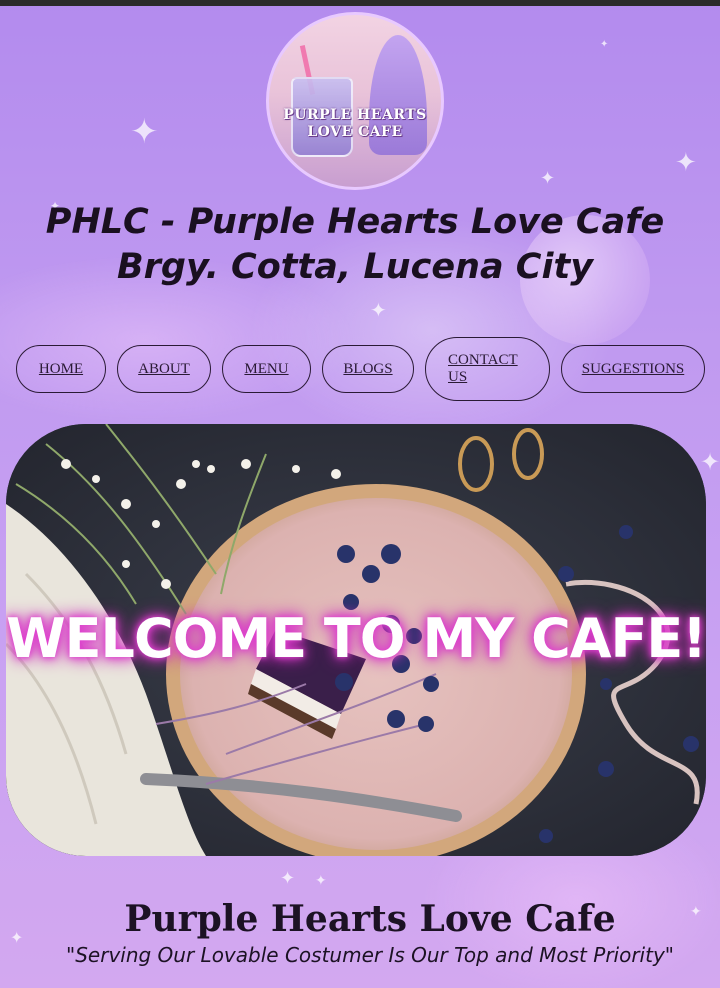 The image size is (720, 988). I want to click on nav-contact-us: CONTACT US, so click(487, 369).